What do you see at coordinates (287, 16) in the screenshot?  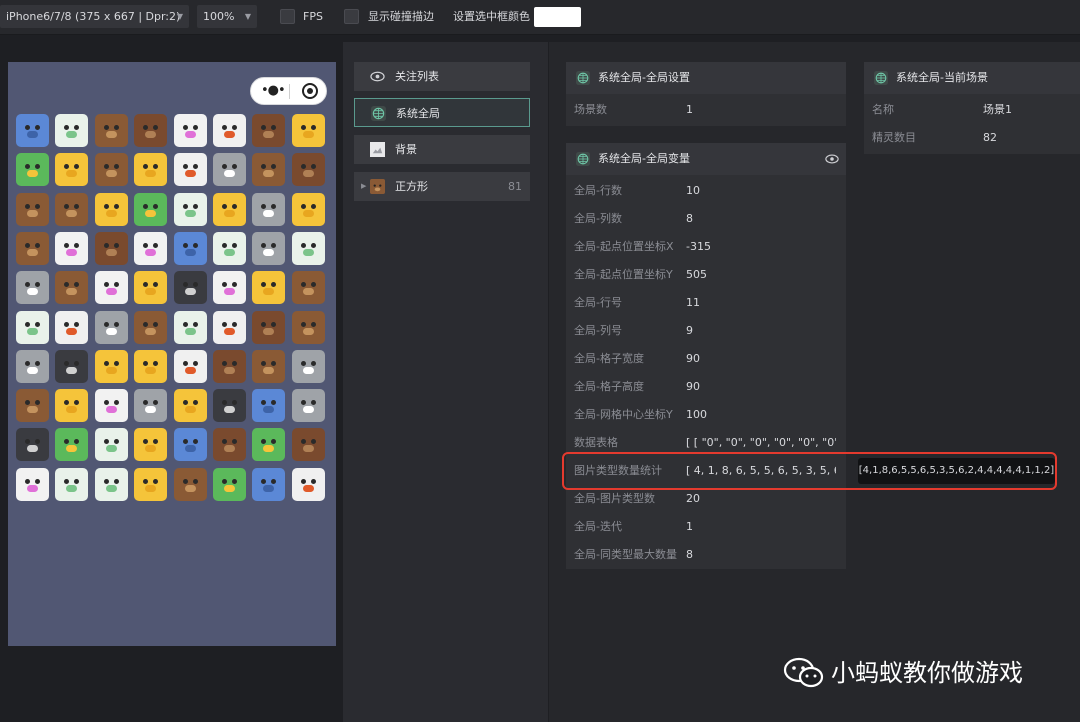 I see `fps-checkbox` at bounding box center [287, 16].